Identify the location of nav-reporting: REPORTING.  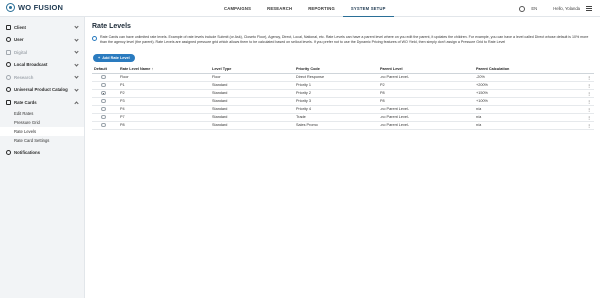
(321, 8).